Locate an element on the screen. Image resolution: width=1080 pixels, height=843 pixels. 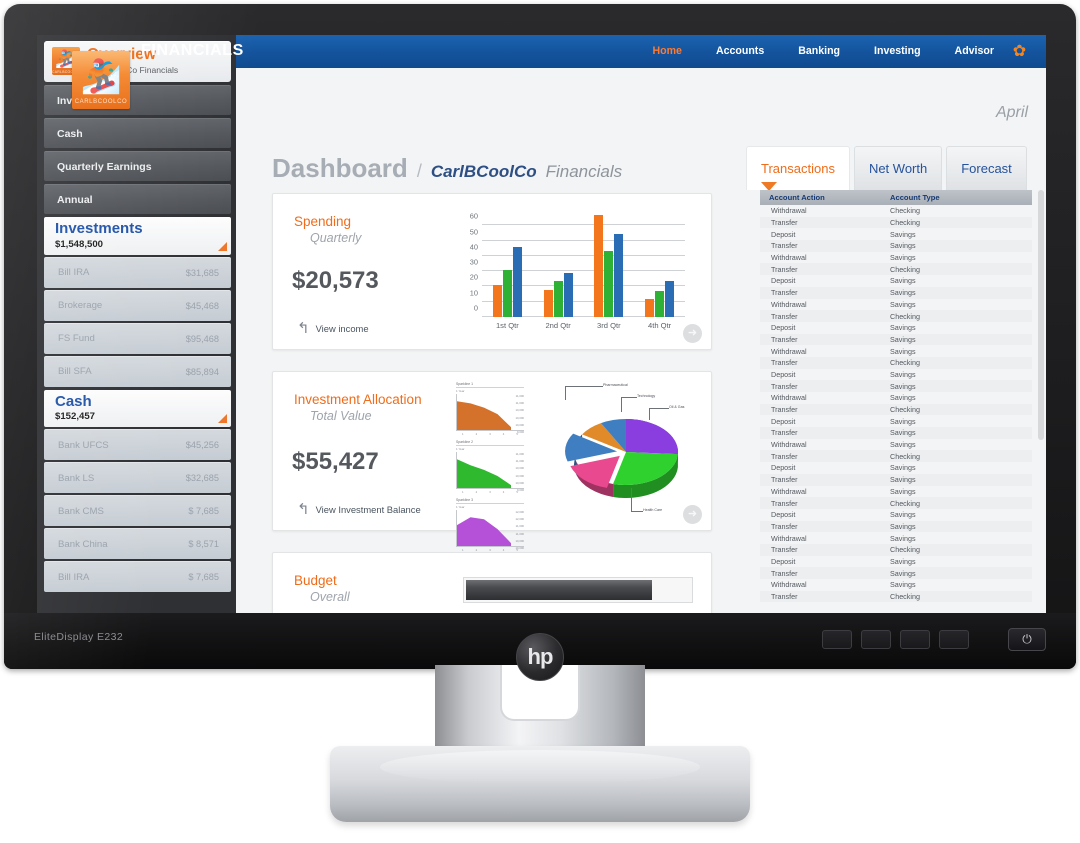
sidebar-account-row: Bill IRA $31,685 is located at coordinates (137, 272).